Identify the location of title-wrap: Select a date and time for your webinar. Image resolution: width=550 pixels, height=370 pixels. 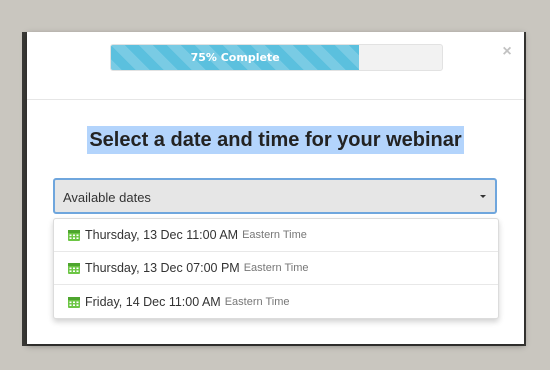
(275, 140).